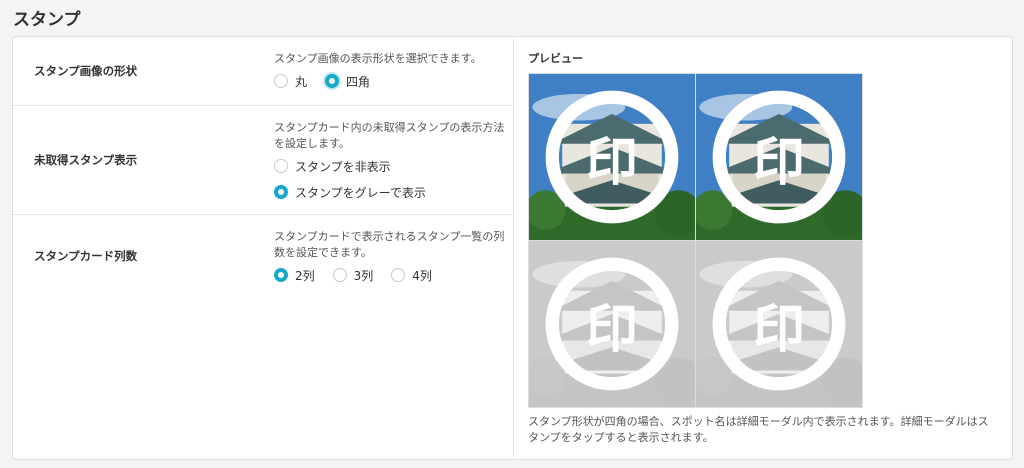 This screenshot has height=468, width=1024. I want to click on columns-option-4: 4列, so click(411, 275).